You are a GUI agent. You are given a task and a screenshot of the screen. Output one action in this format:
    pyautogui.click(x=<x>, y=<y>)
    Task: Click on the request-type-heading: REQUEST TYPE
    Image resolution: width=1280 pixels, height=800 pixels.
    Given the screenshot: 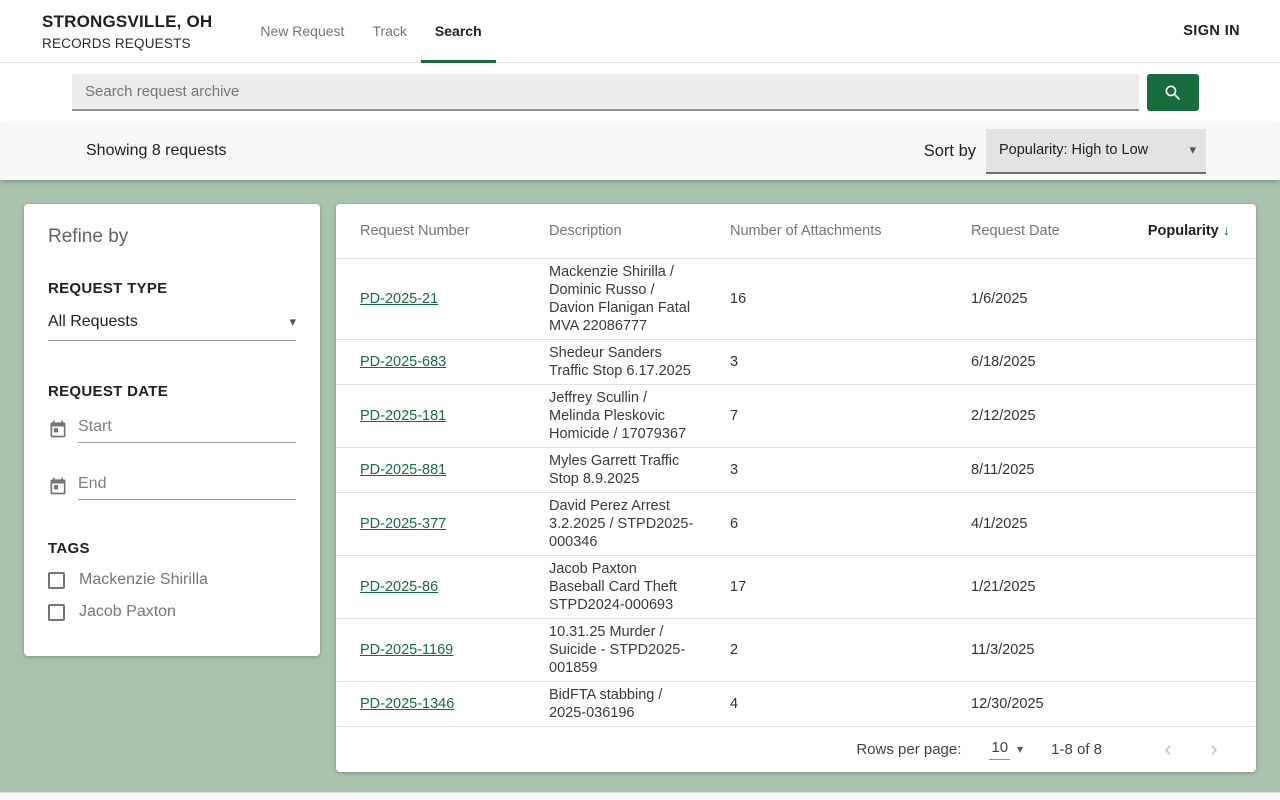 What is the action you would take?
    pyautogui.click(x=108, y=288)
    